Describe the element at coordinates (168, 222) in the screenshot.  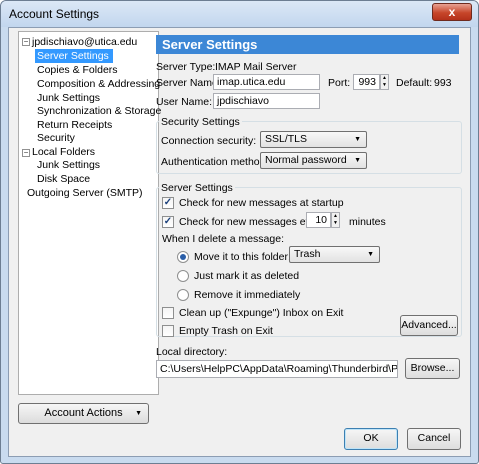
I see `check-every-checkbox: ✓` at that location.